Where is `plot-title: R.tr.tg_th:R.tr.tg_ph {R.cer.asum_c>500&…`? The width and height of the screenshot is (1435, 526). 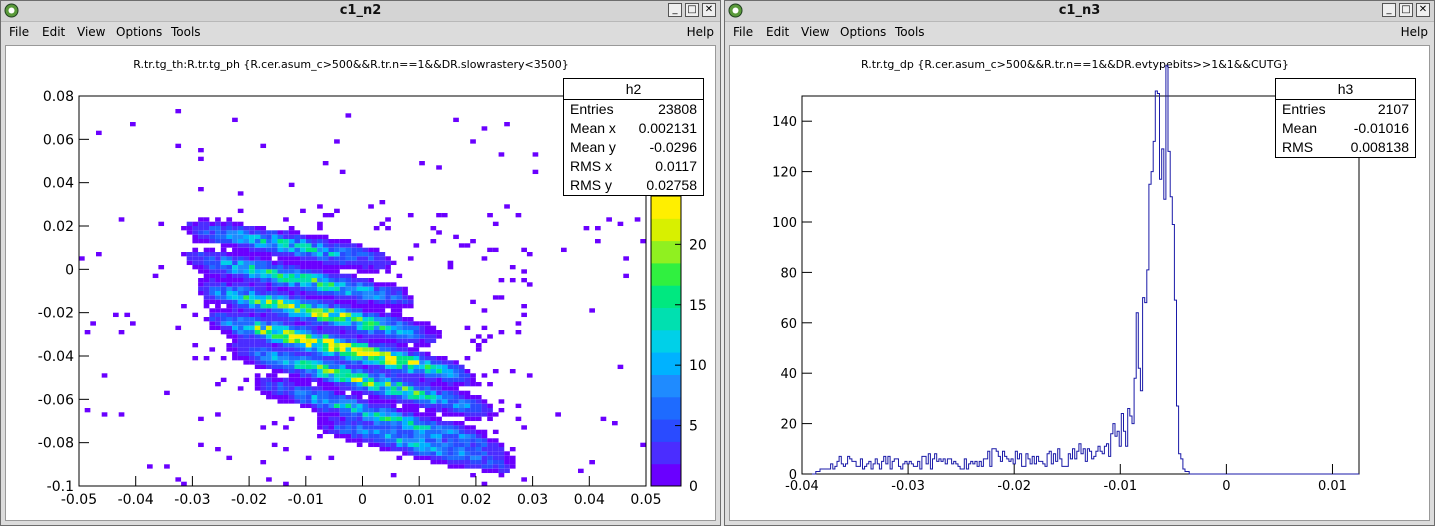 plot-title: R.tr.tg_th:R.tr.tg_ph {R.cer.asum_c>500&… is located at coordinates (351, 64).